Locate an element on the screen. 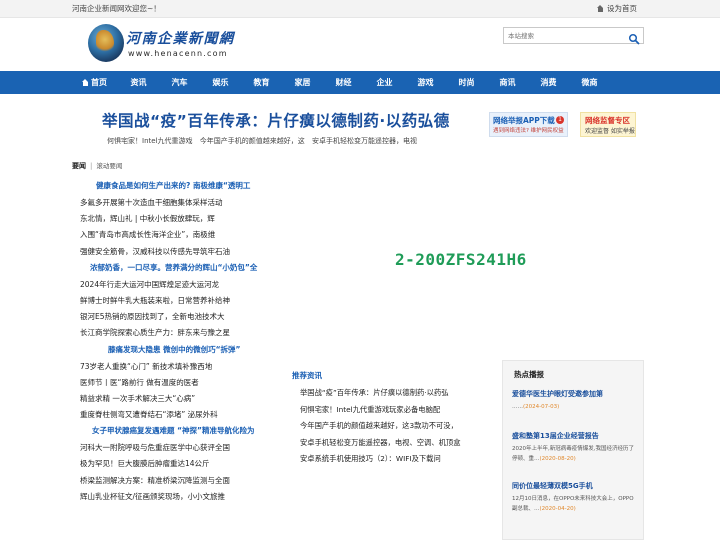 The height and width of the screenshot is (540, 720). nav-item-label: 娱乐 is located at coordinates (220, 82).